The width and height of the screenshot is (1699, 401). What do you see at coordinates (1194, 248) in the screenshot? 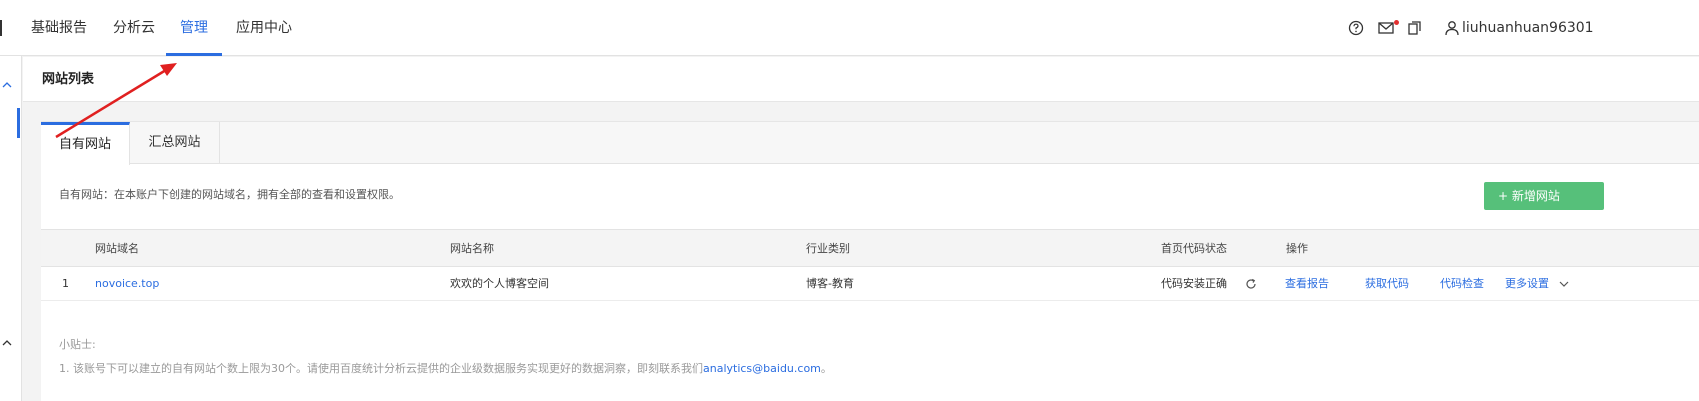
I see `column-header-code-status: 首页代码状态` at bounding box center [1194, 248].